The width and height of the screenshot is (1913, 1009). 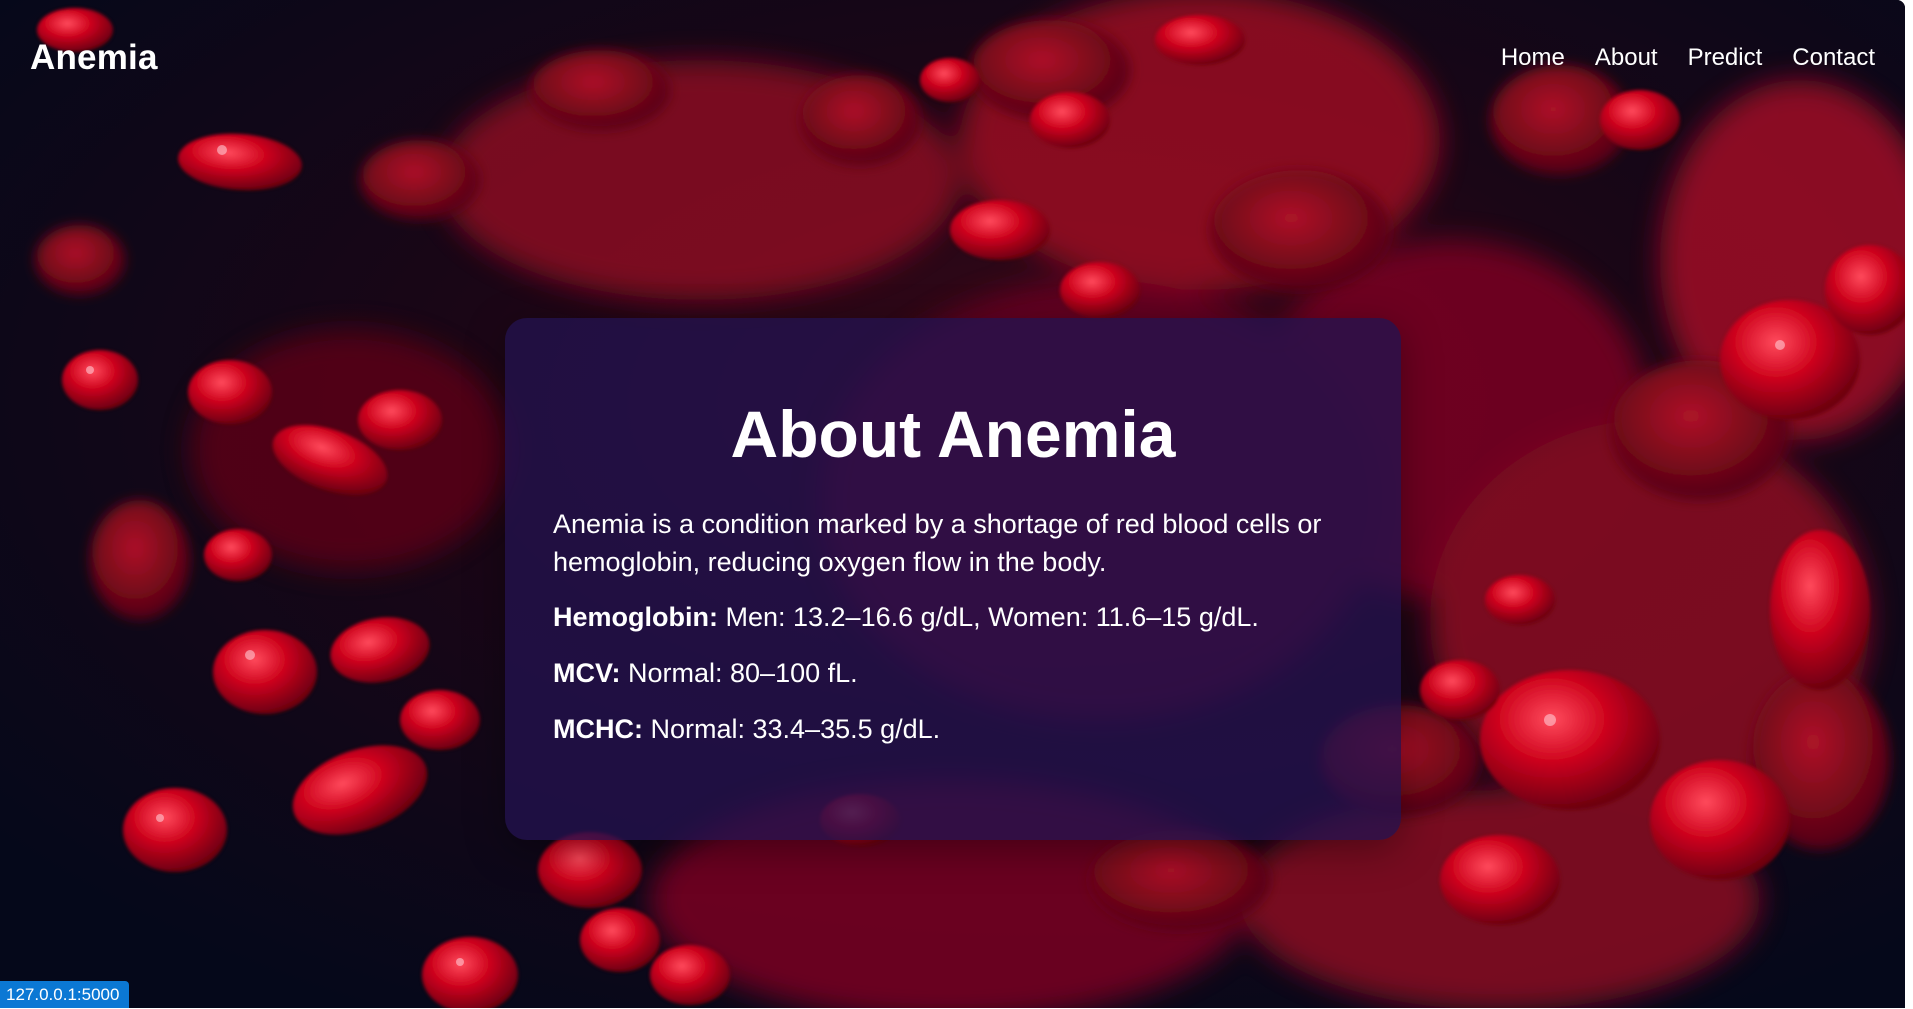 What do you see at coordinates (953, 434) in the screenshot?
I see `about-title: About Anemia` at bounding box center [953, 434].